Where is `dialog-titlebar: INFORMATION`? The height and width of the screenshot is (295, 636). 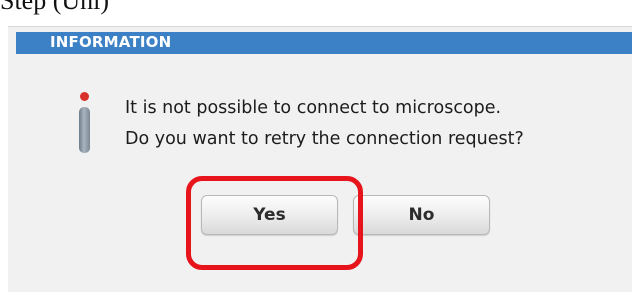 dialog-titlebar: INFORMATION is located at coordinates (324, 43).